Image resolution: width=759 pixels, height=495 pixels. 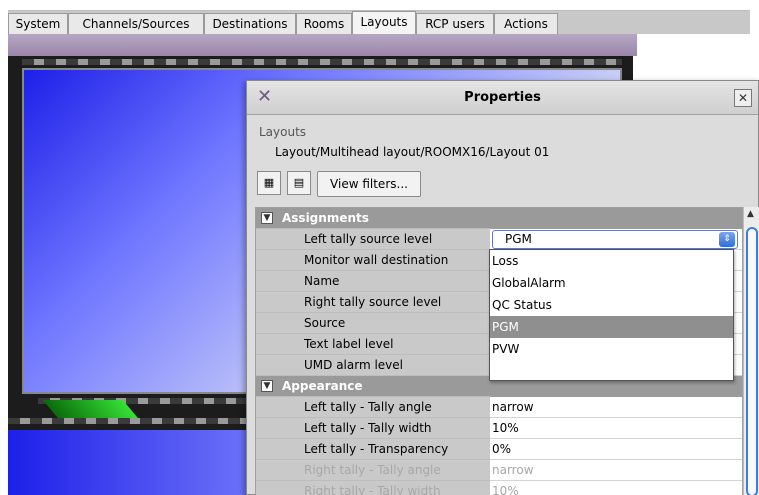 I want to click on property-row: Left tally - Tally width 10%, so click(x=499, y=428).